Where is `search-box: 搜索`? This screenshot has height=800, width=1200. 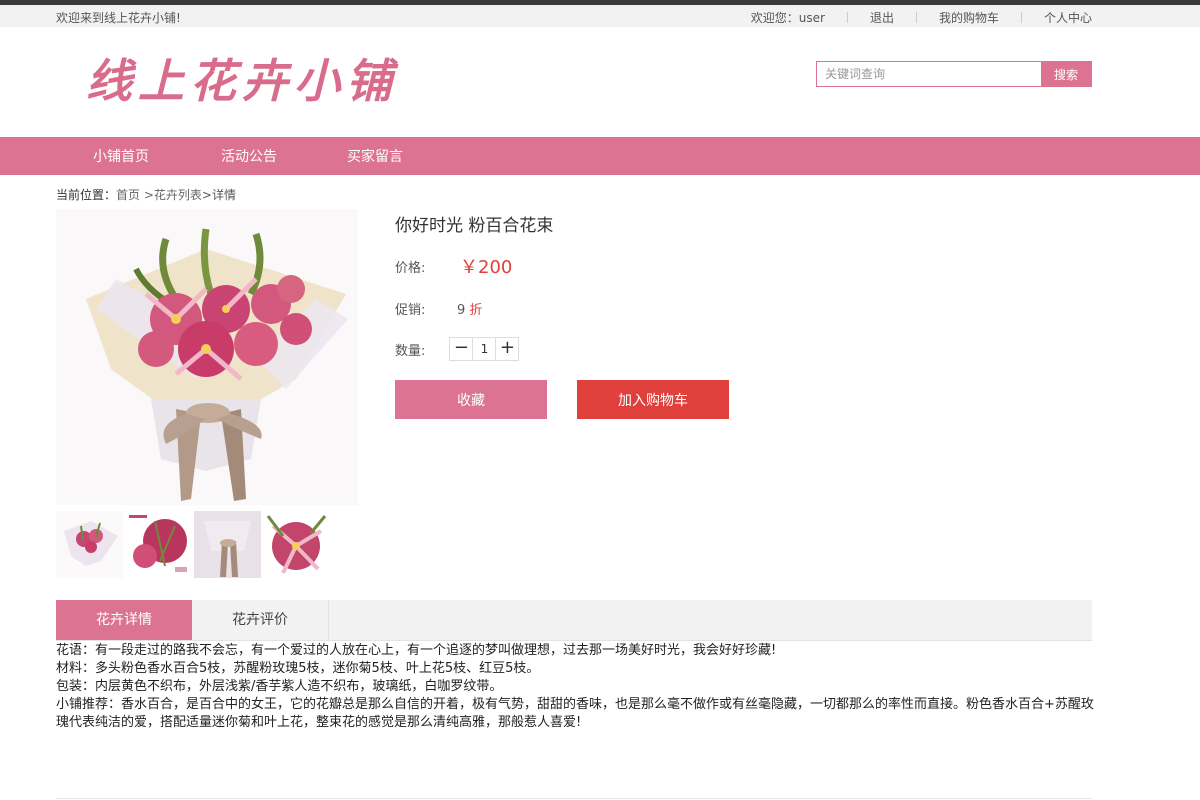 search-box: 搜索 is located at coordinates (954, 74).